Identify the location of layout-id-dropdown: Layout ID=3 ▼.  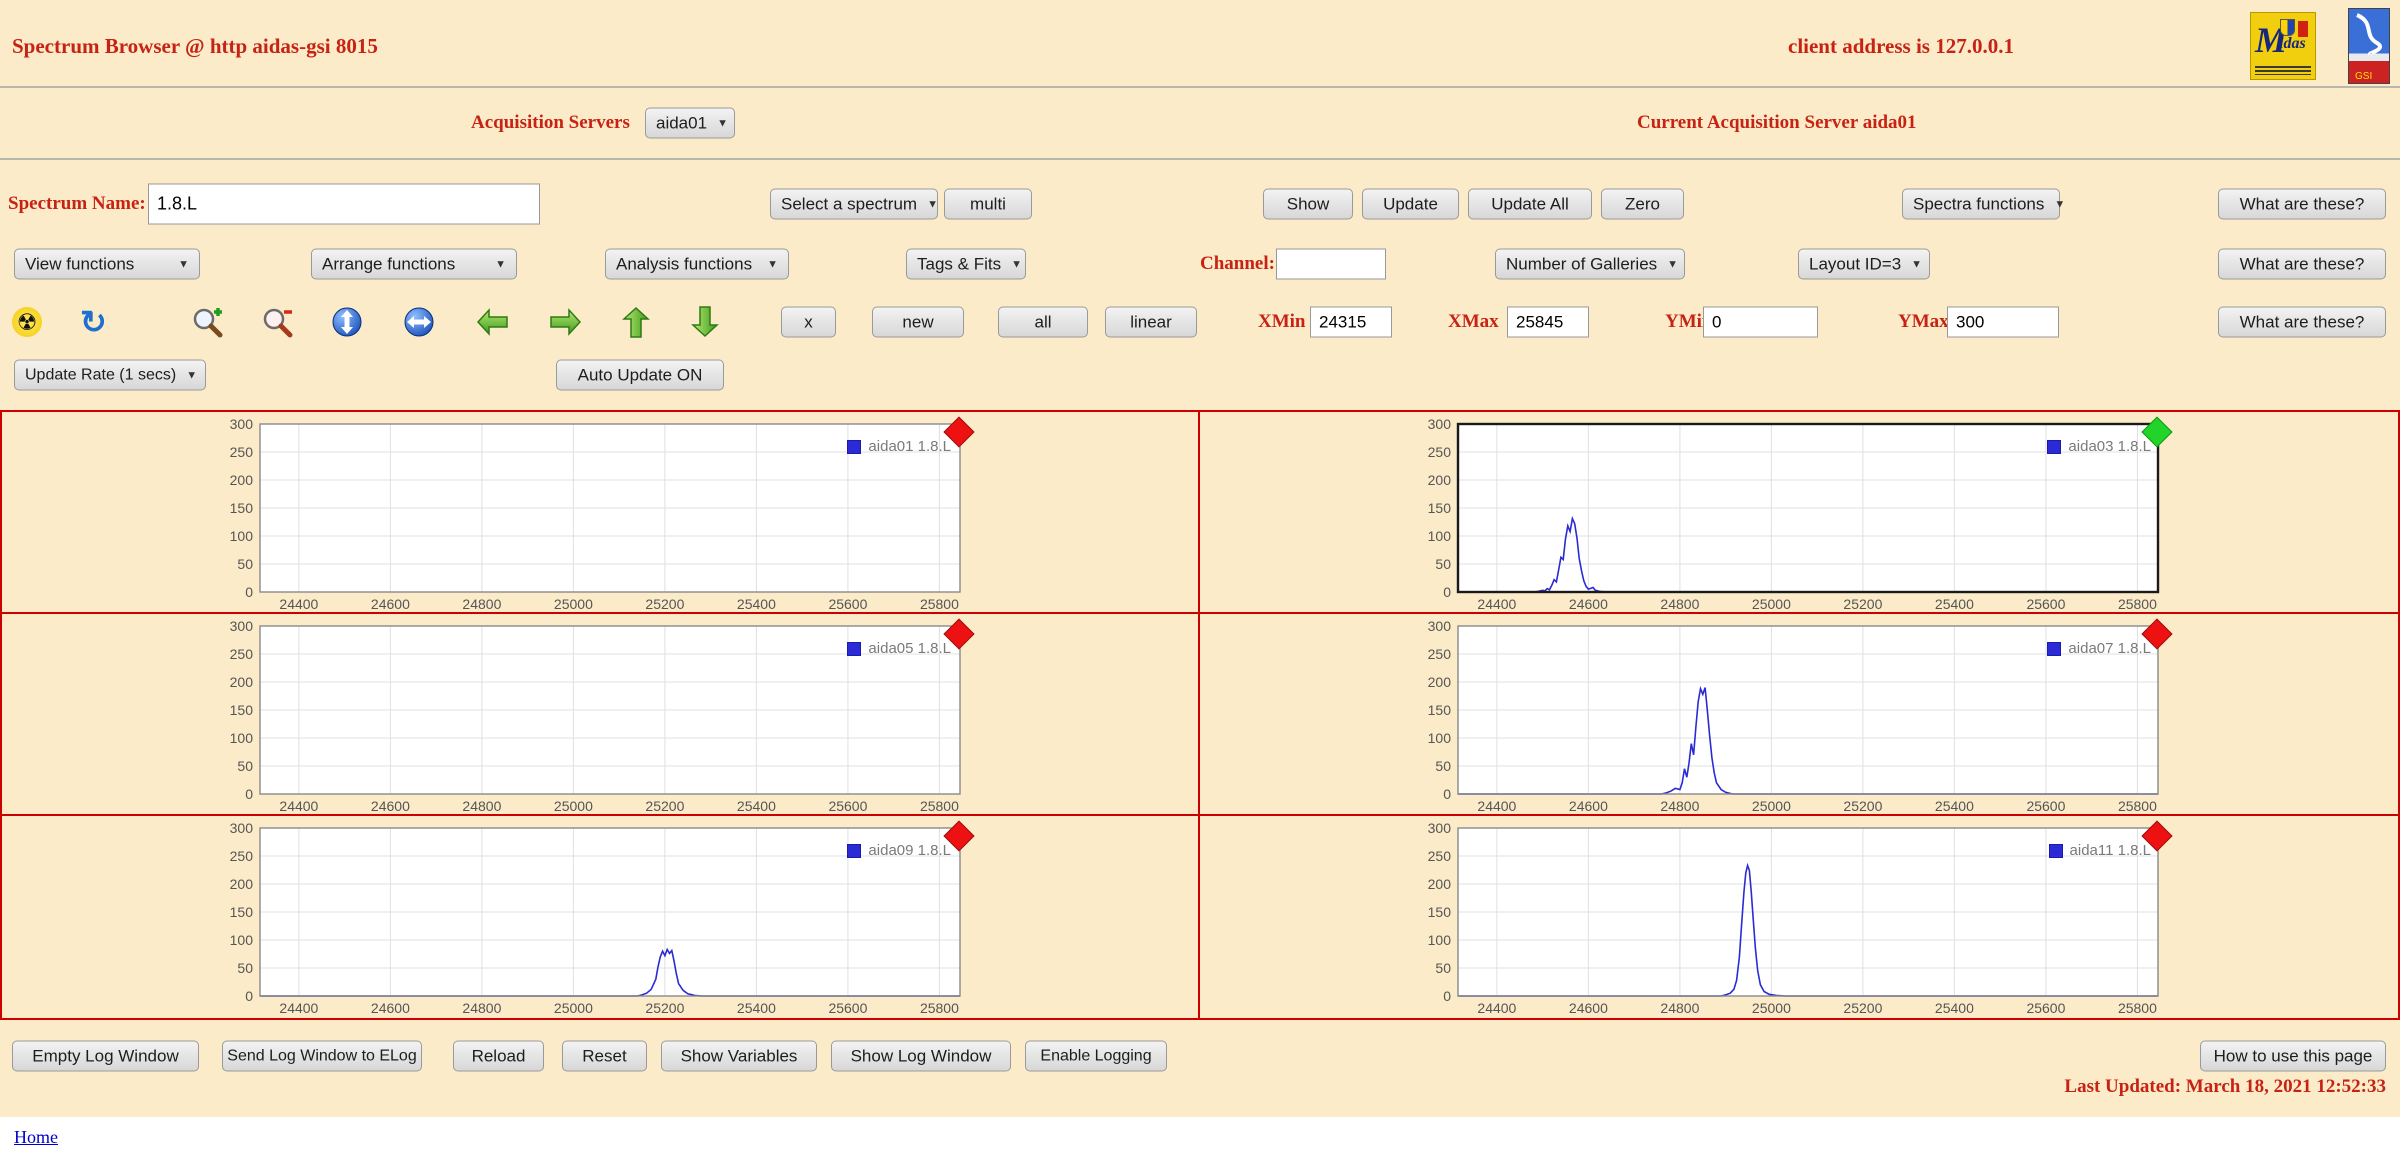
(1864, 264).